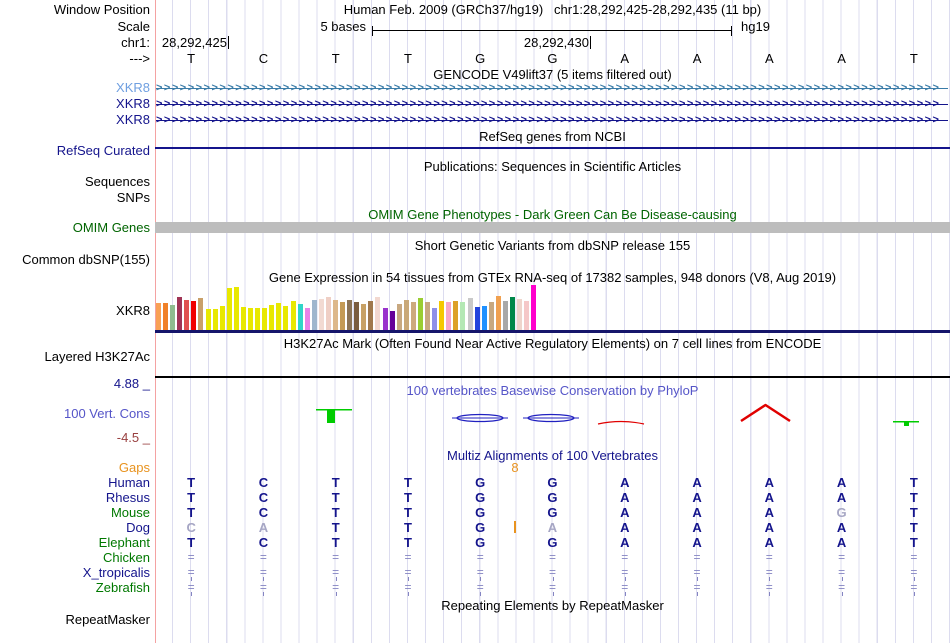  I want to click on multiz-row: Chicken = = = = = = = = = = =, so click(475, 557).